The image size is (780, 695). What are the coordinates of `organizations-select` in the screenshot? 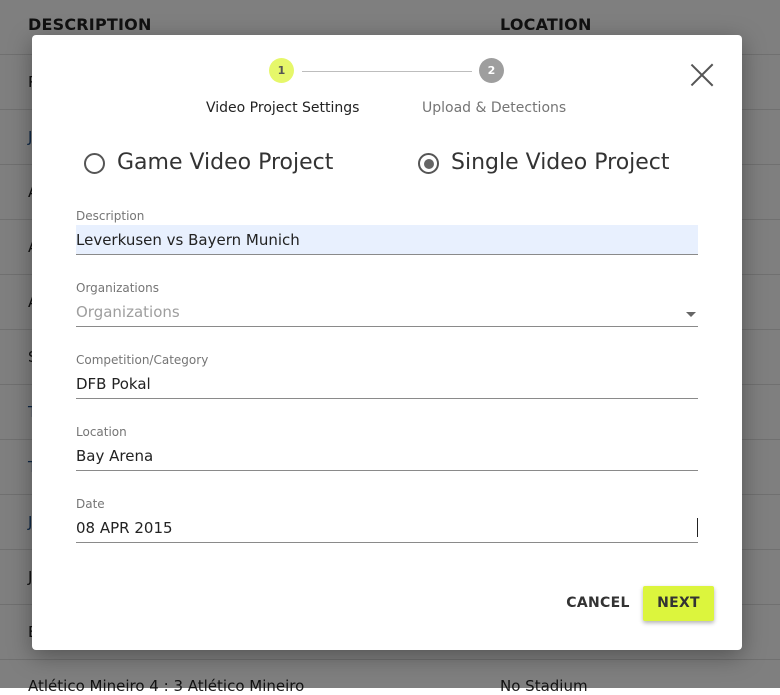 It's located at (387, 312).